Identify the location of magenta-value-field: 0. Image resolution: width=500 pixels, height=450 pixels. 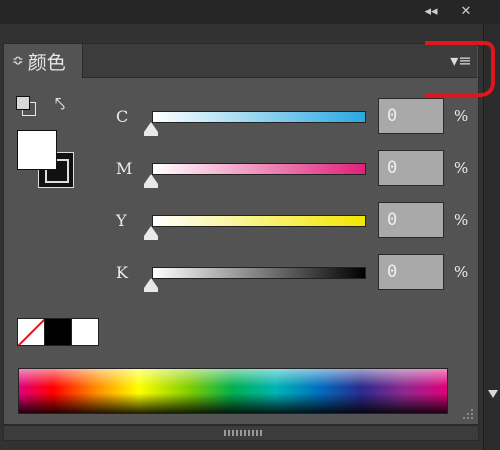
(411, 168).